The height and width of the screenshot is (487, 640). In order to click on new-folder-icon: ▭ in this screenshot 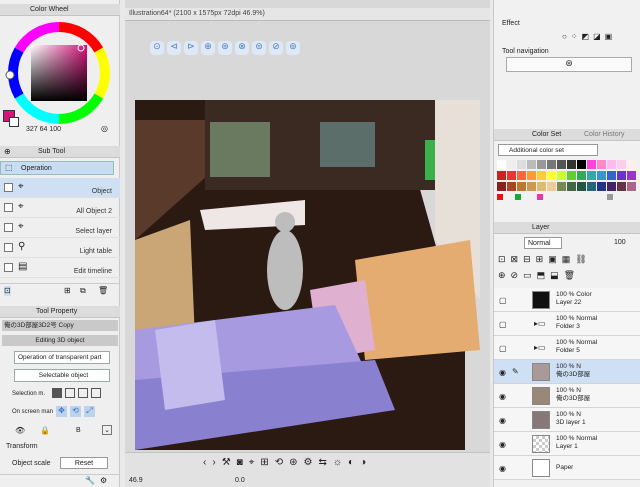, I will do `click(527, 275)`.